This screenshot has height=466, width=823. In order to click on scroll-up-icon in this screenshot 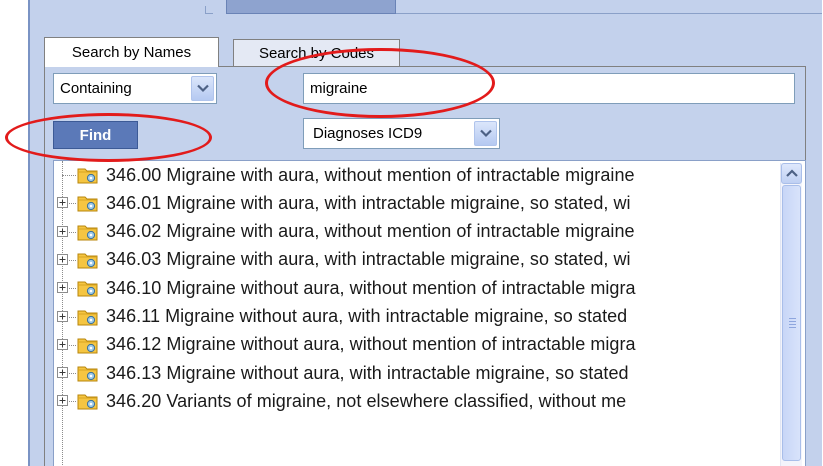, I will do `click(791, 173)`.